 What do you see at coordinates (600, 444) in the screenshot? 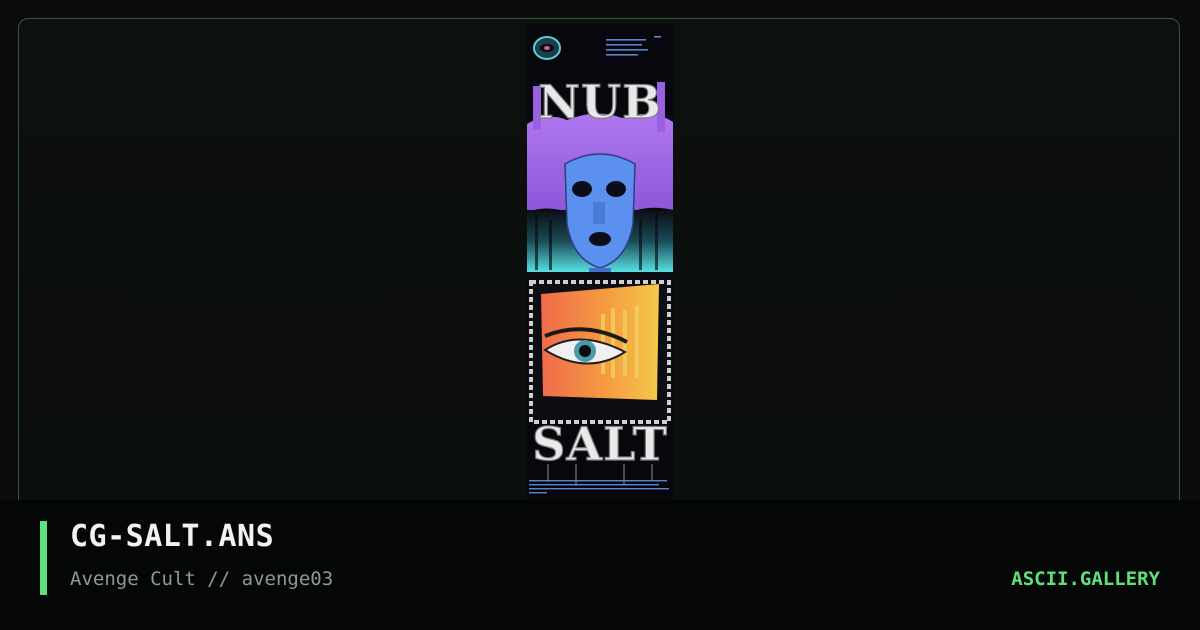
I see `logo-bottom-text: SALT` at bounding box center [600, 444].